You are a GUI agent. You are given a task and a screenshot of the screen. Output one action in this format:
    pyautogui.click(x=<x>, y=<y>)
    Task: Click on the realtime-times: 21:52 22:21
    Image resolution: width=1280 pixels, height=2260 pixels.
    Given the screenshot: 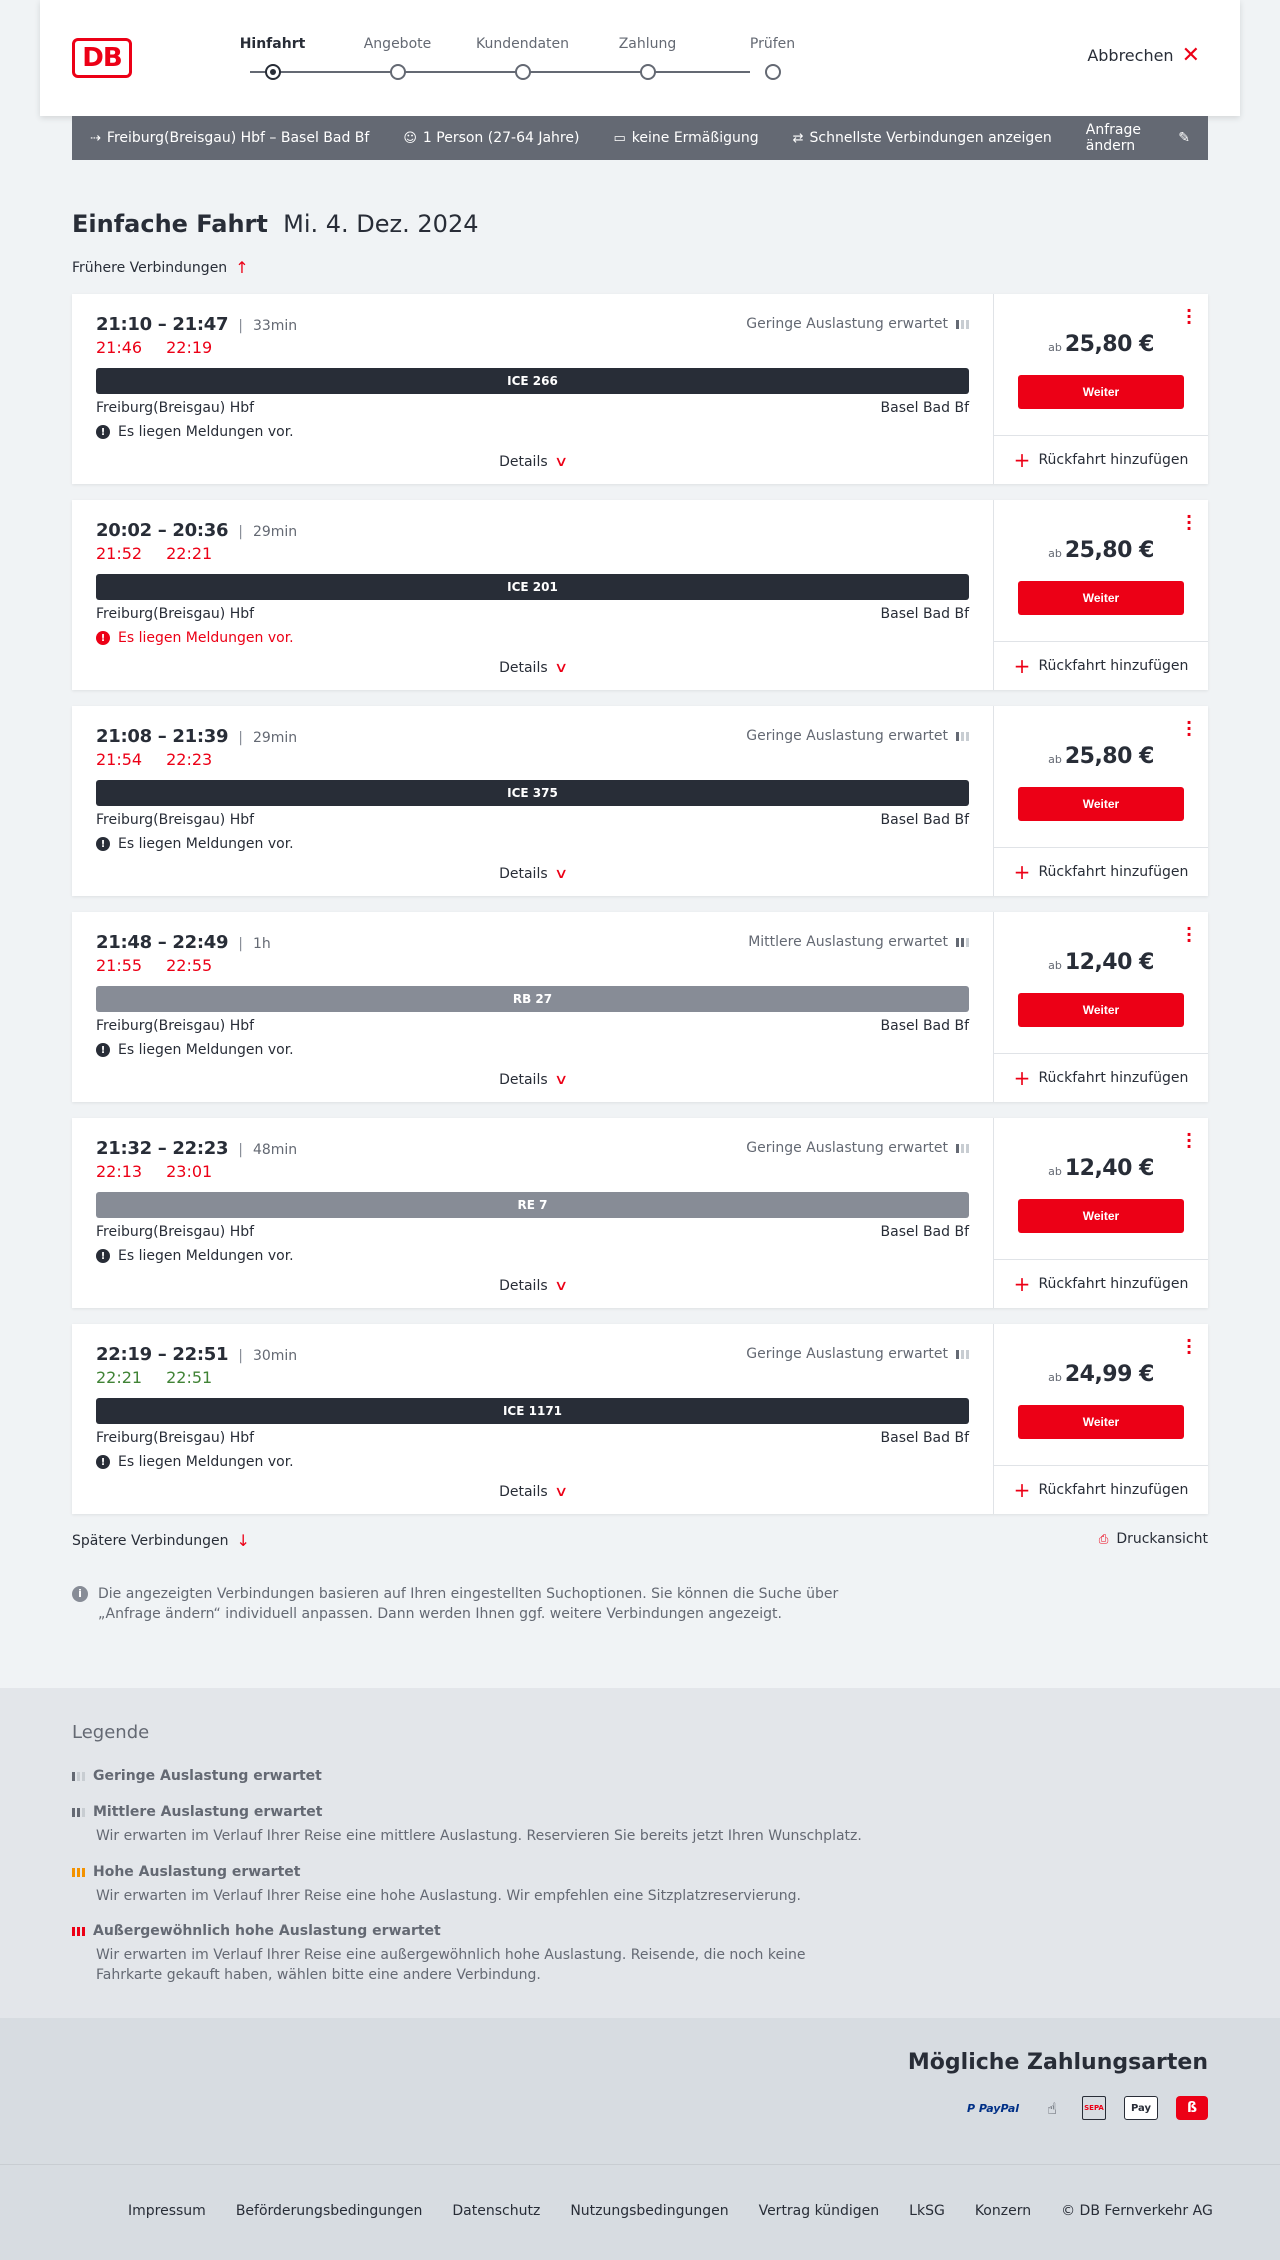 What is the action you would take?
    pyautogui.click(x=532, y=555)
    